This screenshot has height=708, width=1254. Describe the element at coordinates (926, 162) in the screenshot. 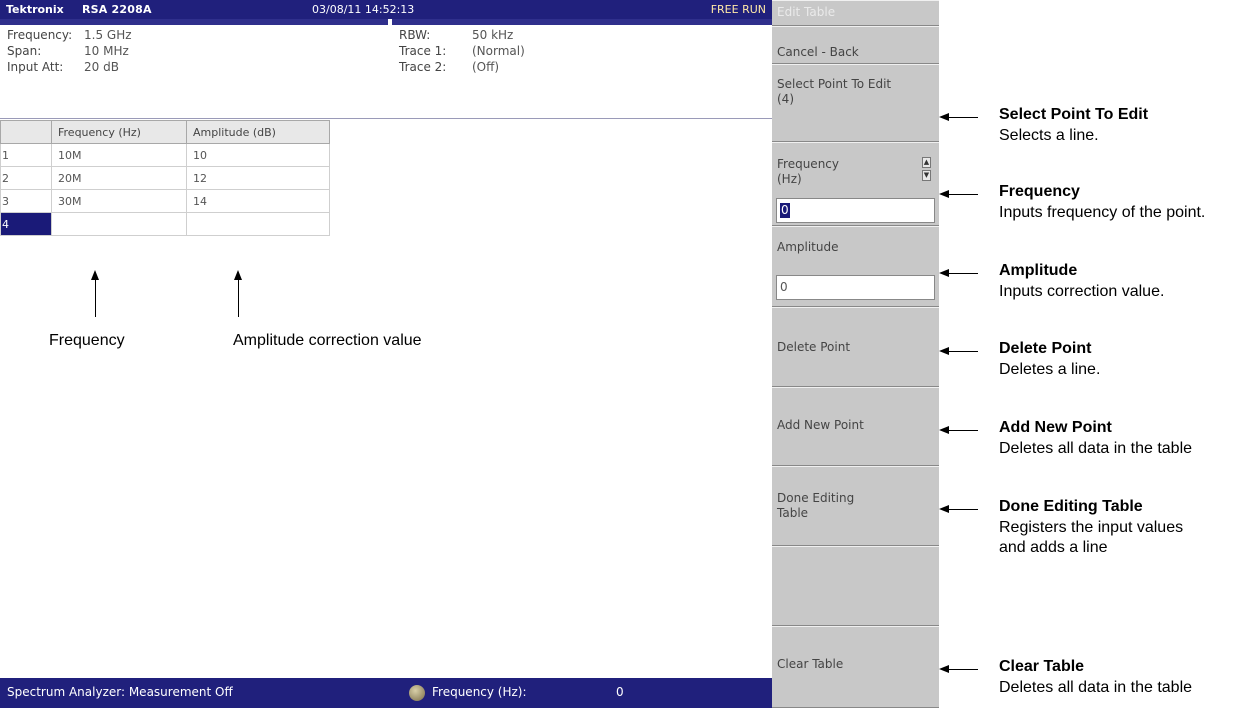

I see `scroll-up-icon: ▲` at that location.